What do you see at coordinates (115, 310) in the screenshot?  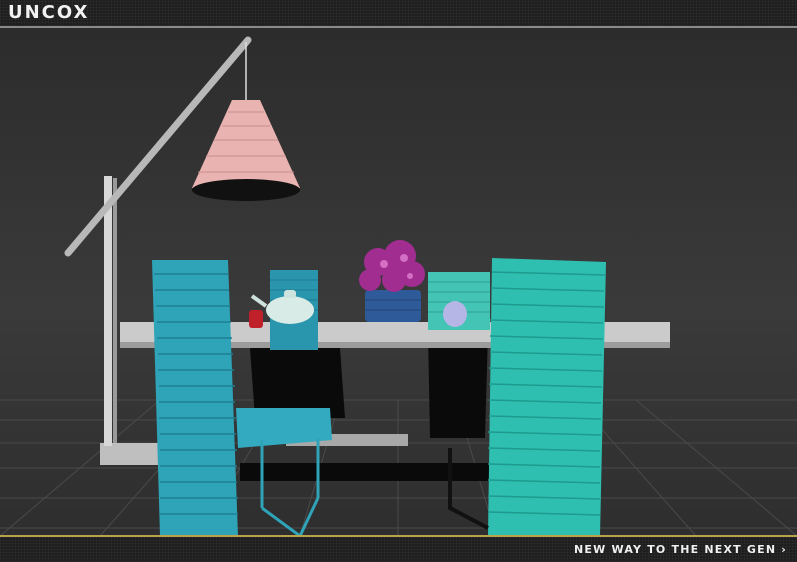 I see `lamp-rail` at bounding box center [115, 310].